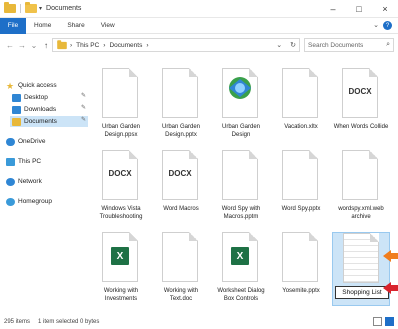 The height and width of the screenshot is (329, 398). What do you see at coordinates (87, 45) in the screenshot?
I see `breadcrumb-this-pc: This PC` at bounding box center [87, 45].